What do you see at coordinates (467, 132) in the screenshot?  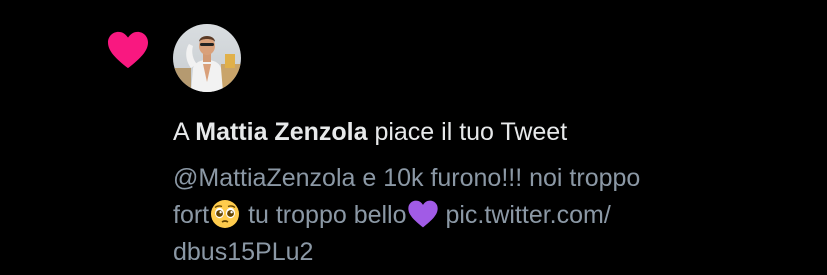 I see `title-suffix: piace il tuo Tweet` at bounding box center [467, 132].